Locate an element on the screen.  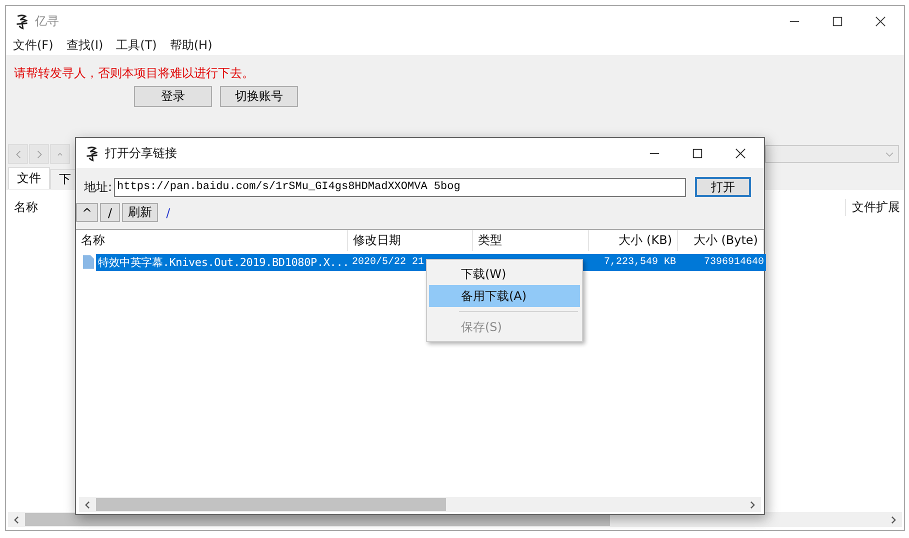
path-link: / is located at coordinates (168, 213).